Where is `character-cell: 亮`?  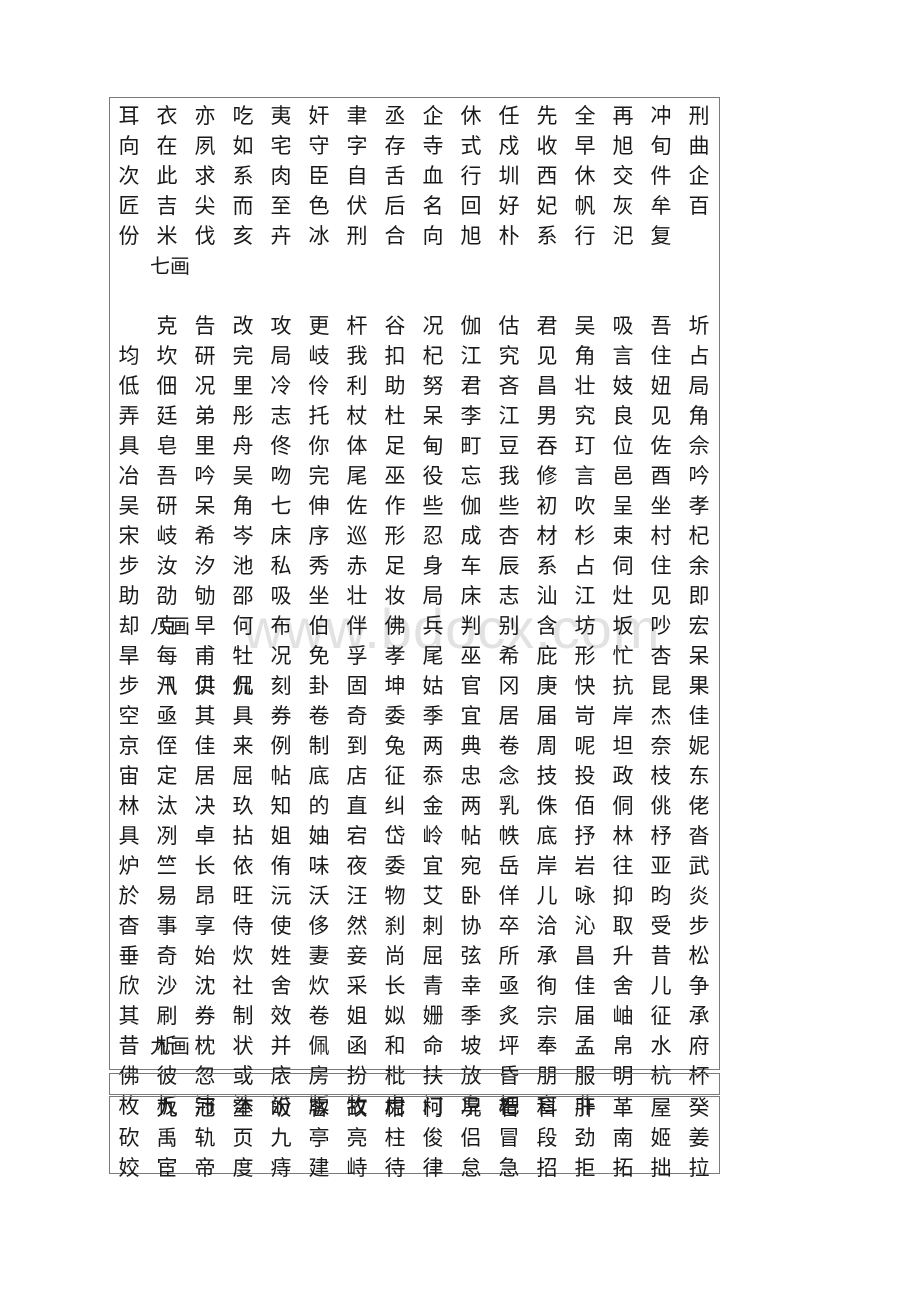 character-cell: 亮 is located at coordinates (357, 1138).